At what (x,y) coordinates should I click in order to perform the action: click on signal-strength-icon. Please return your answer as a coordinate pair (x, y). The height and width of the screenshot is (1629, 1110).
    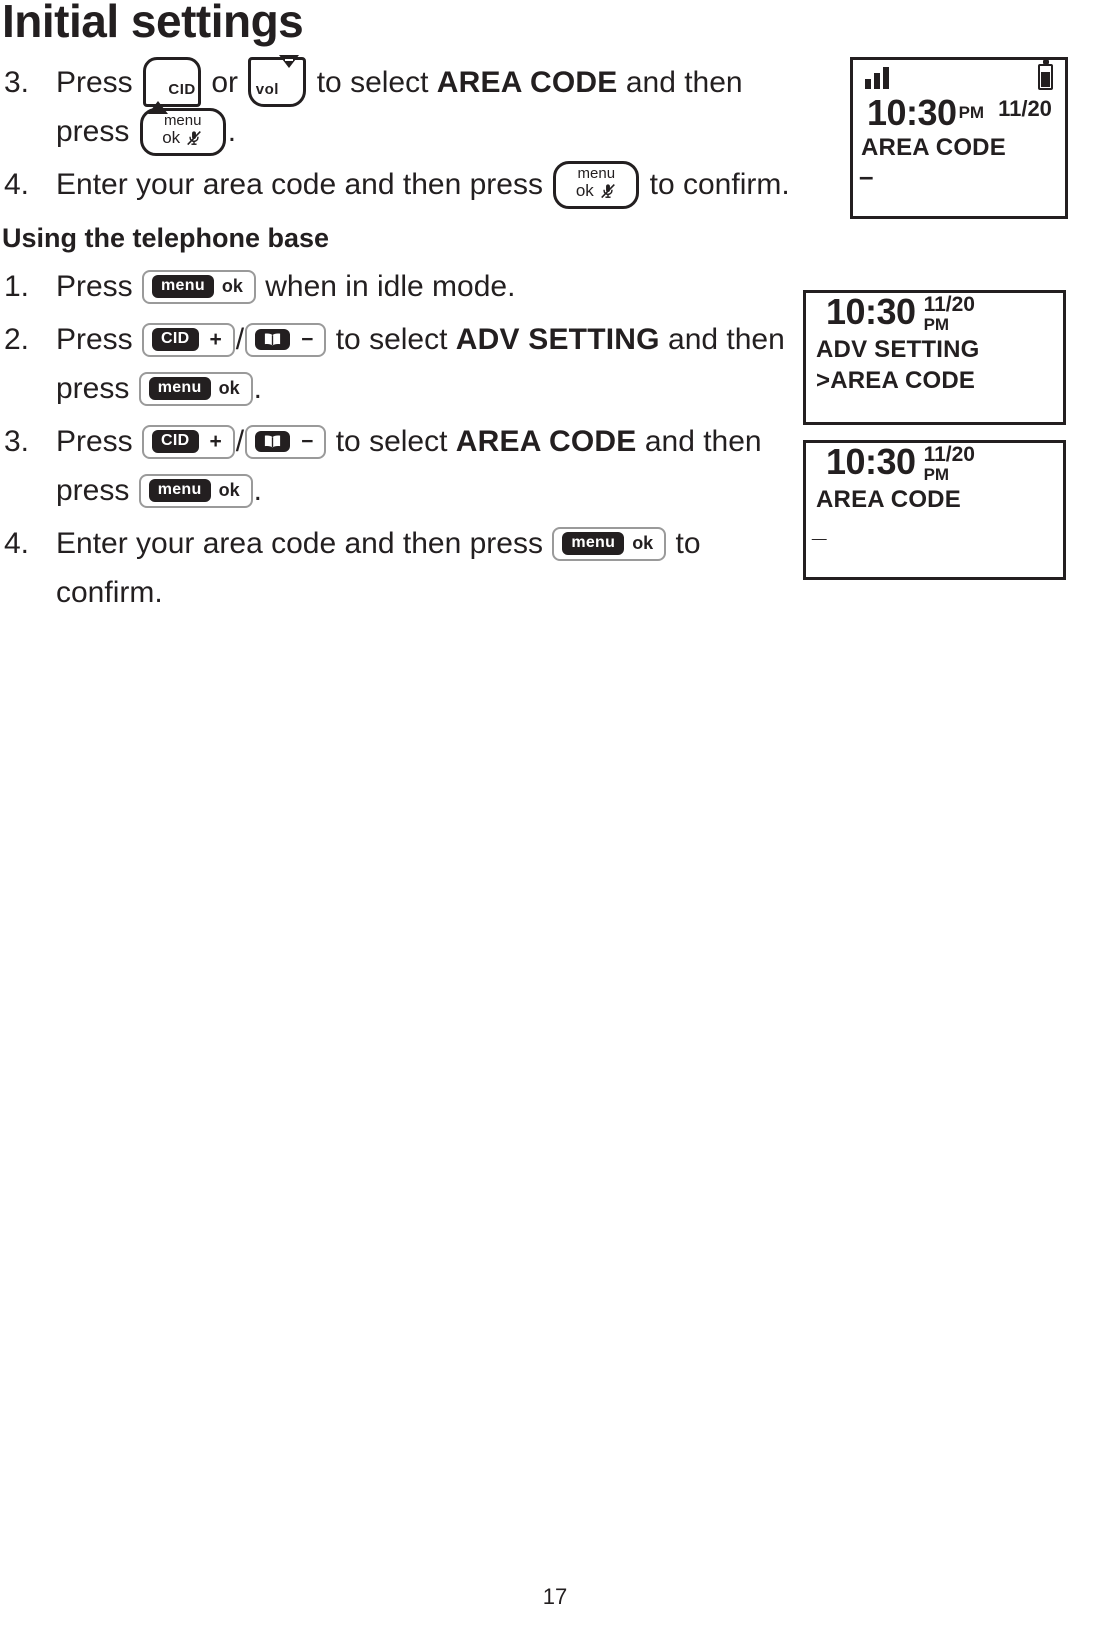
    Looking at the image, I should click on (877, 78).